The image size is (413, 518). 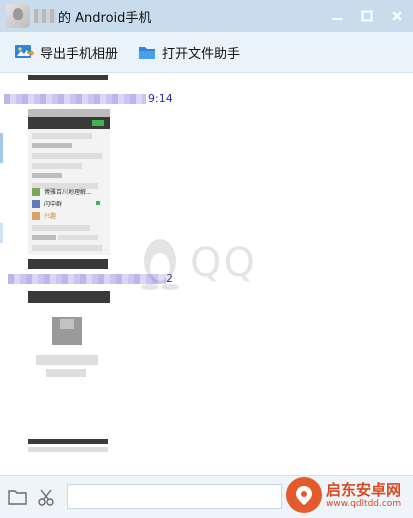 I want to click on window-title: 的 Android手机, so click(x=105, y=18).